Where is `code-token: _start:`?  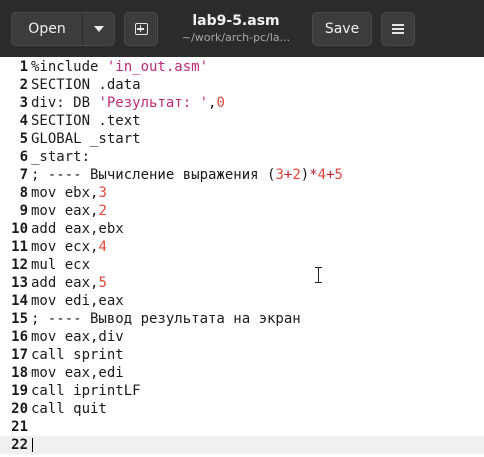
code-token: _start: is located at coordinates (61, 157).